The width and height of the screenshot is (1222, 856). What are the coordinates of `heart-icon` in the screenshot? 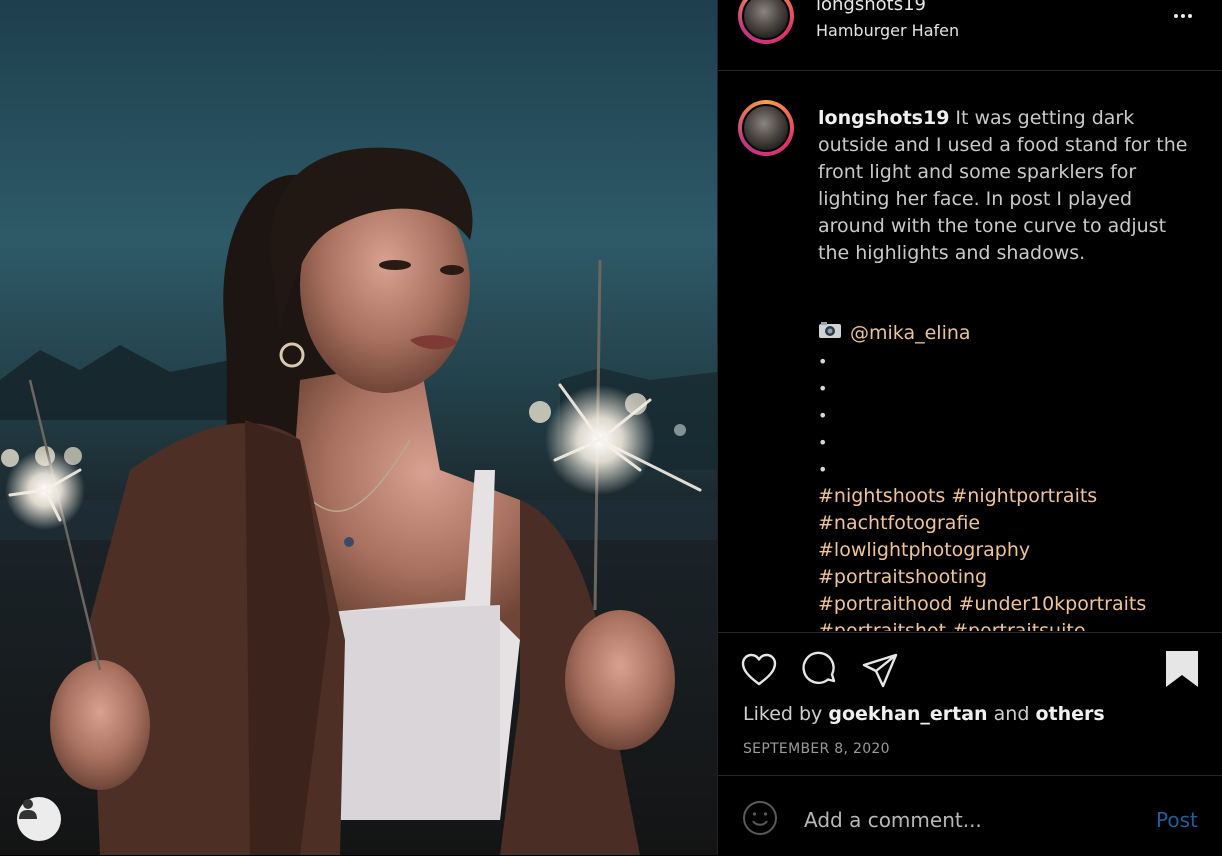 It's located at (759, 670).